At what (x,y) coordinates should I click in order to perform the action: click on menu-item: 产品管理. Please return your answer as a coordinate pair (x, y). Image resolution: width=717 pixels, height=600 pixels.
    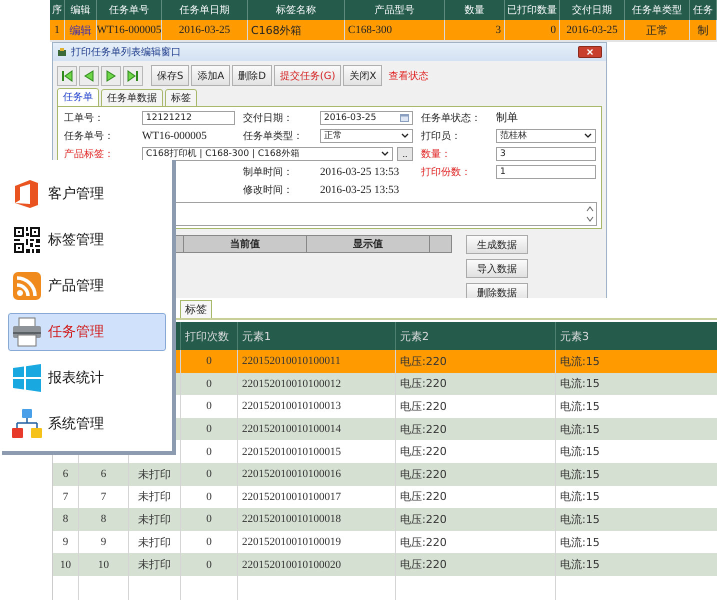
    Looking at the image, I should click on (87, 286).